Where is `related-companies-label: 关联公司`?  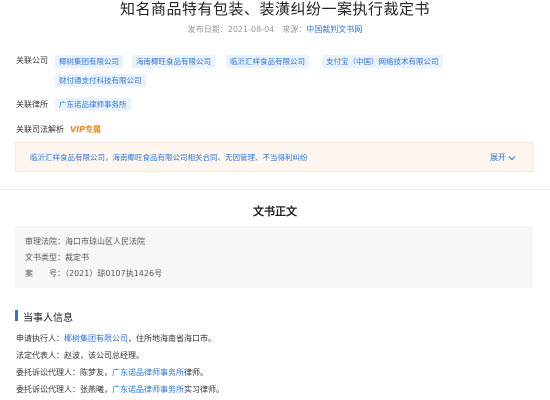 related-companies-label: 关联公司 is located at coordinates (32, 60).